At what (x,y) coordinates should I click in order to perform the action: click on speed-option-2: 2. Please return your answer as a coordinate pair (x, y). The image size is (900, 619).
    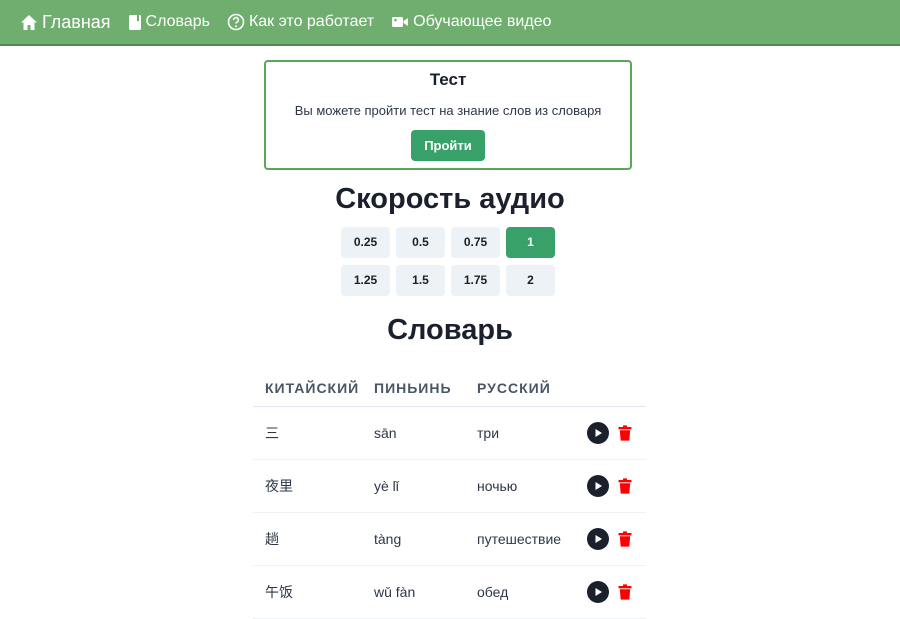
    Looking at the image, I should click on (530, 280).